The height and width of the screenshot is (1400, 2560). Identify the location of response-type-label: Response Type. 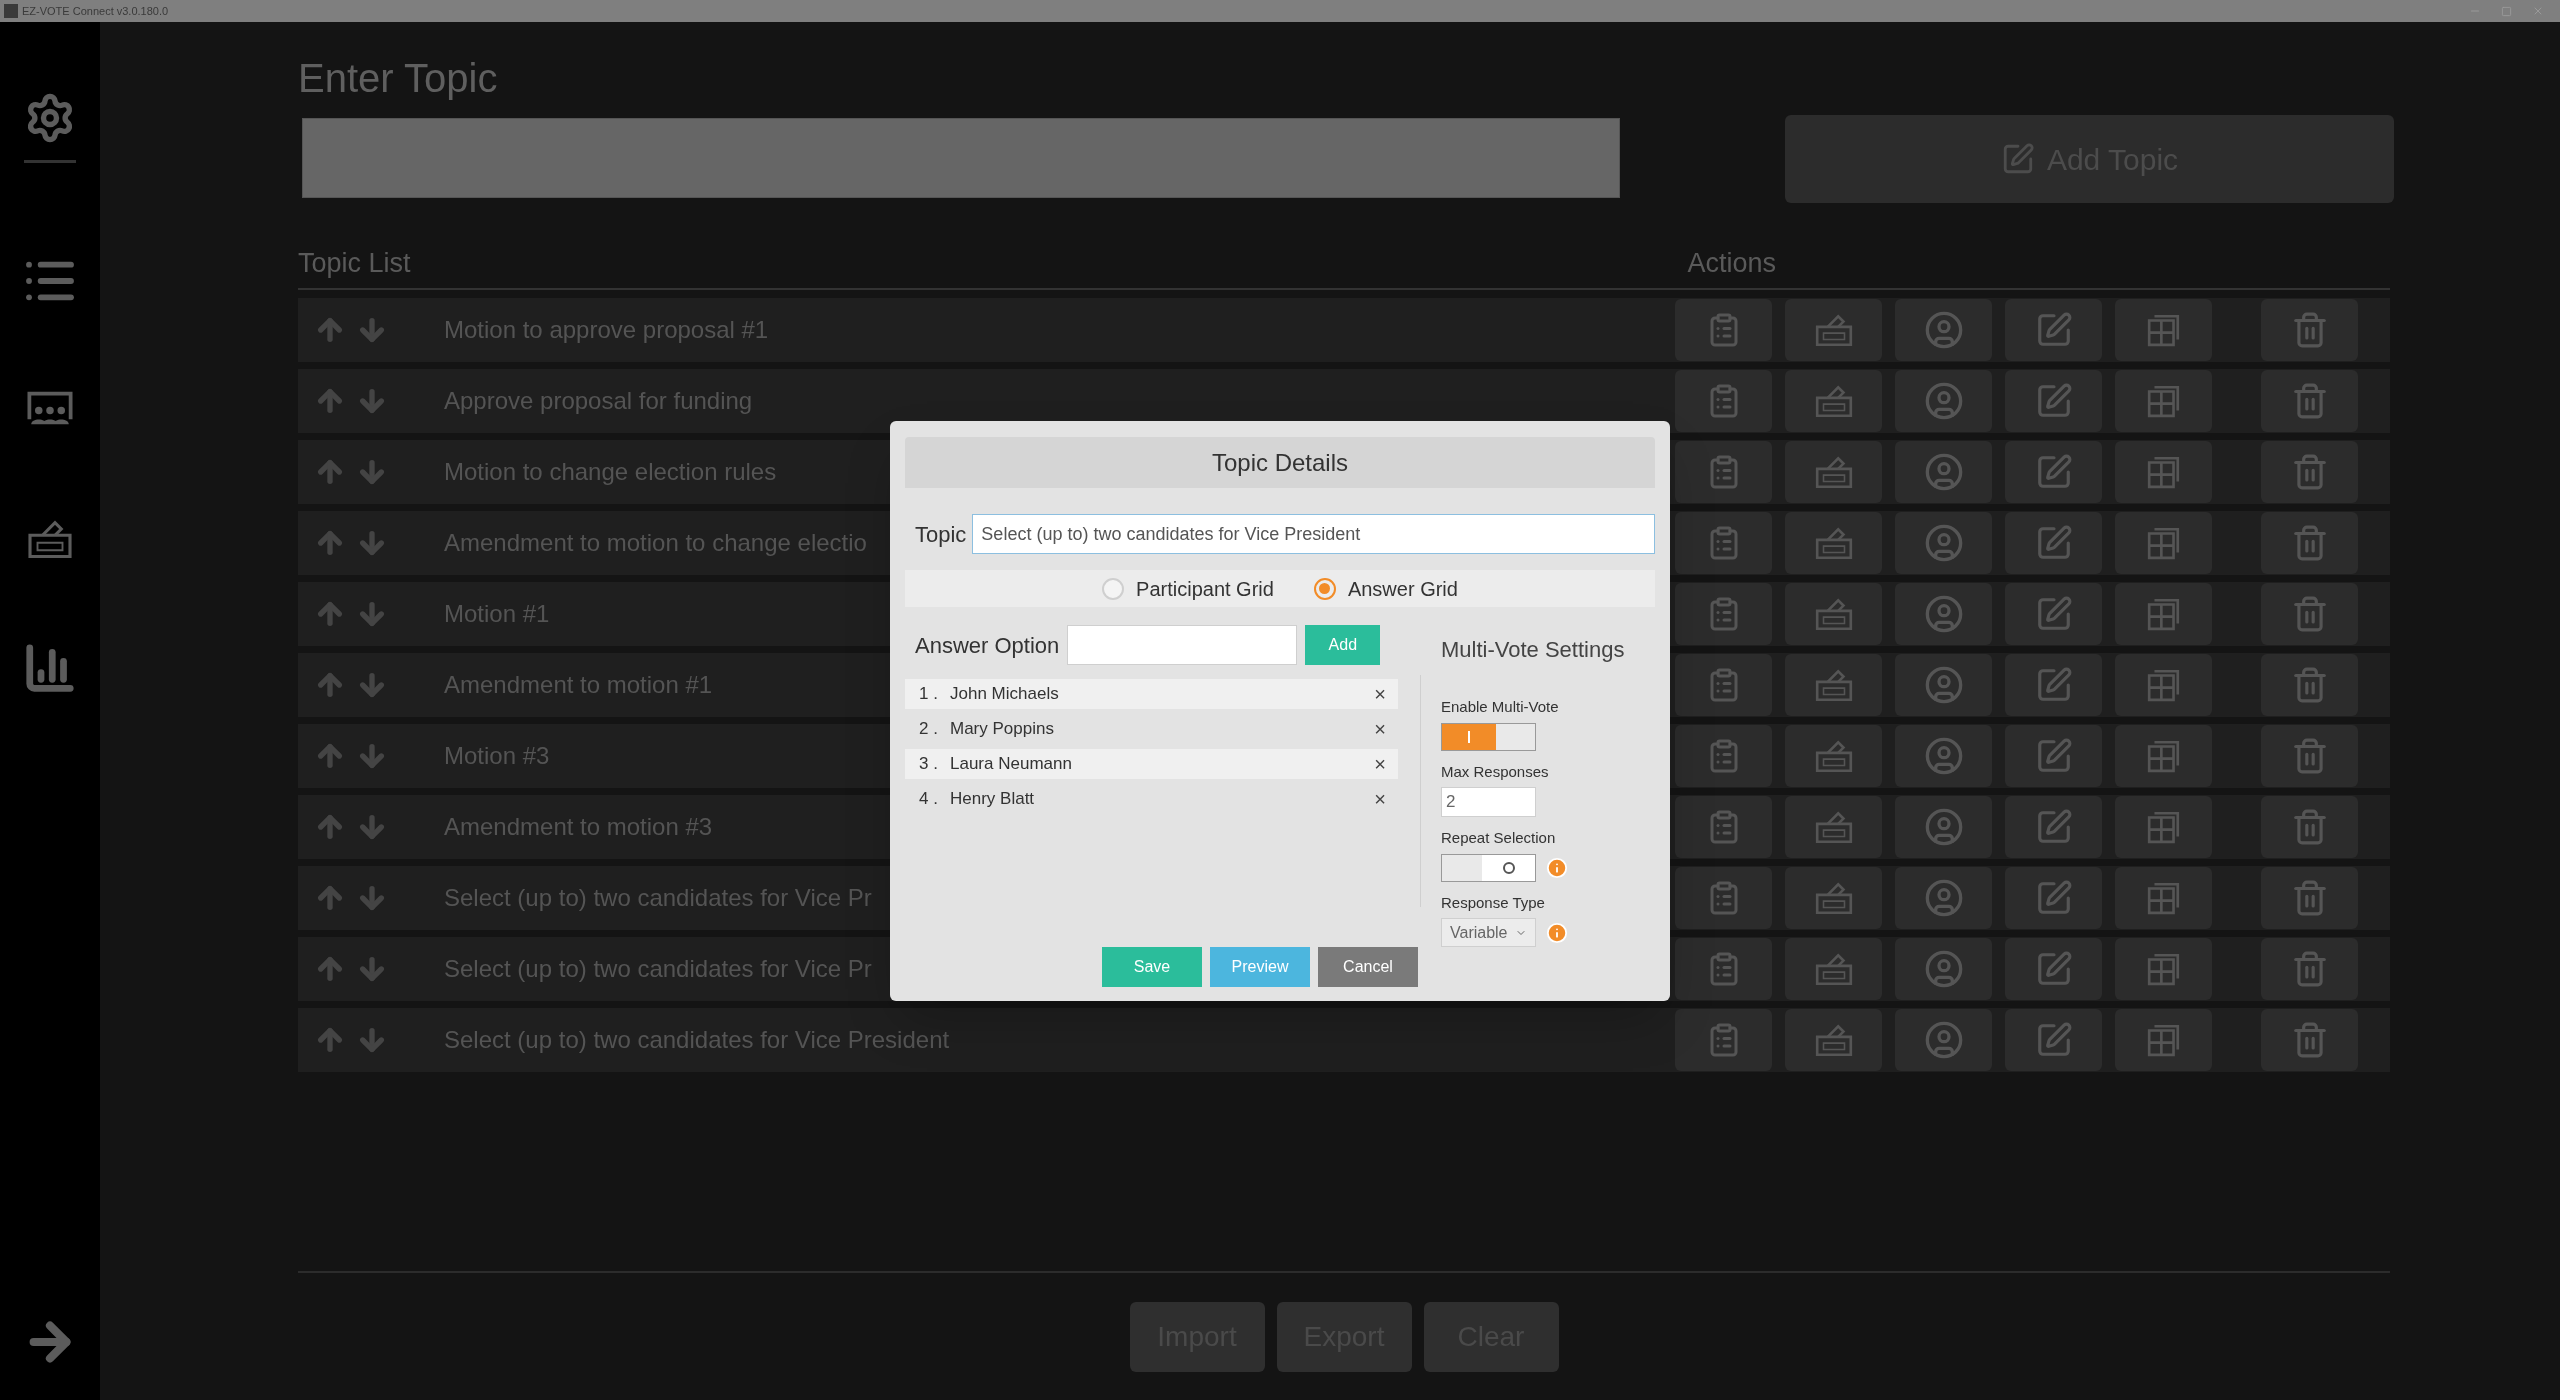
(1493, 902).